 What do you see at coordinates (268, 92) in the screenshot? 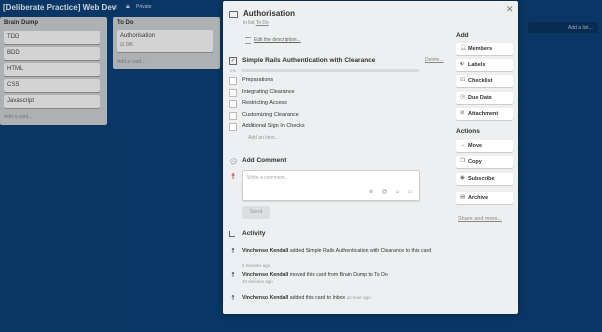
I see `checklist-item-label: Integrating Clearance` at bounding box center [268, 92].